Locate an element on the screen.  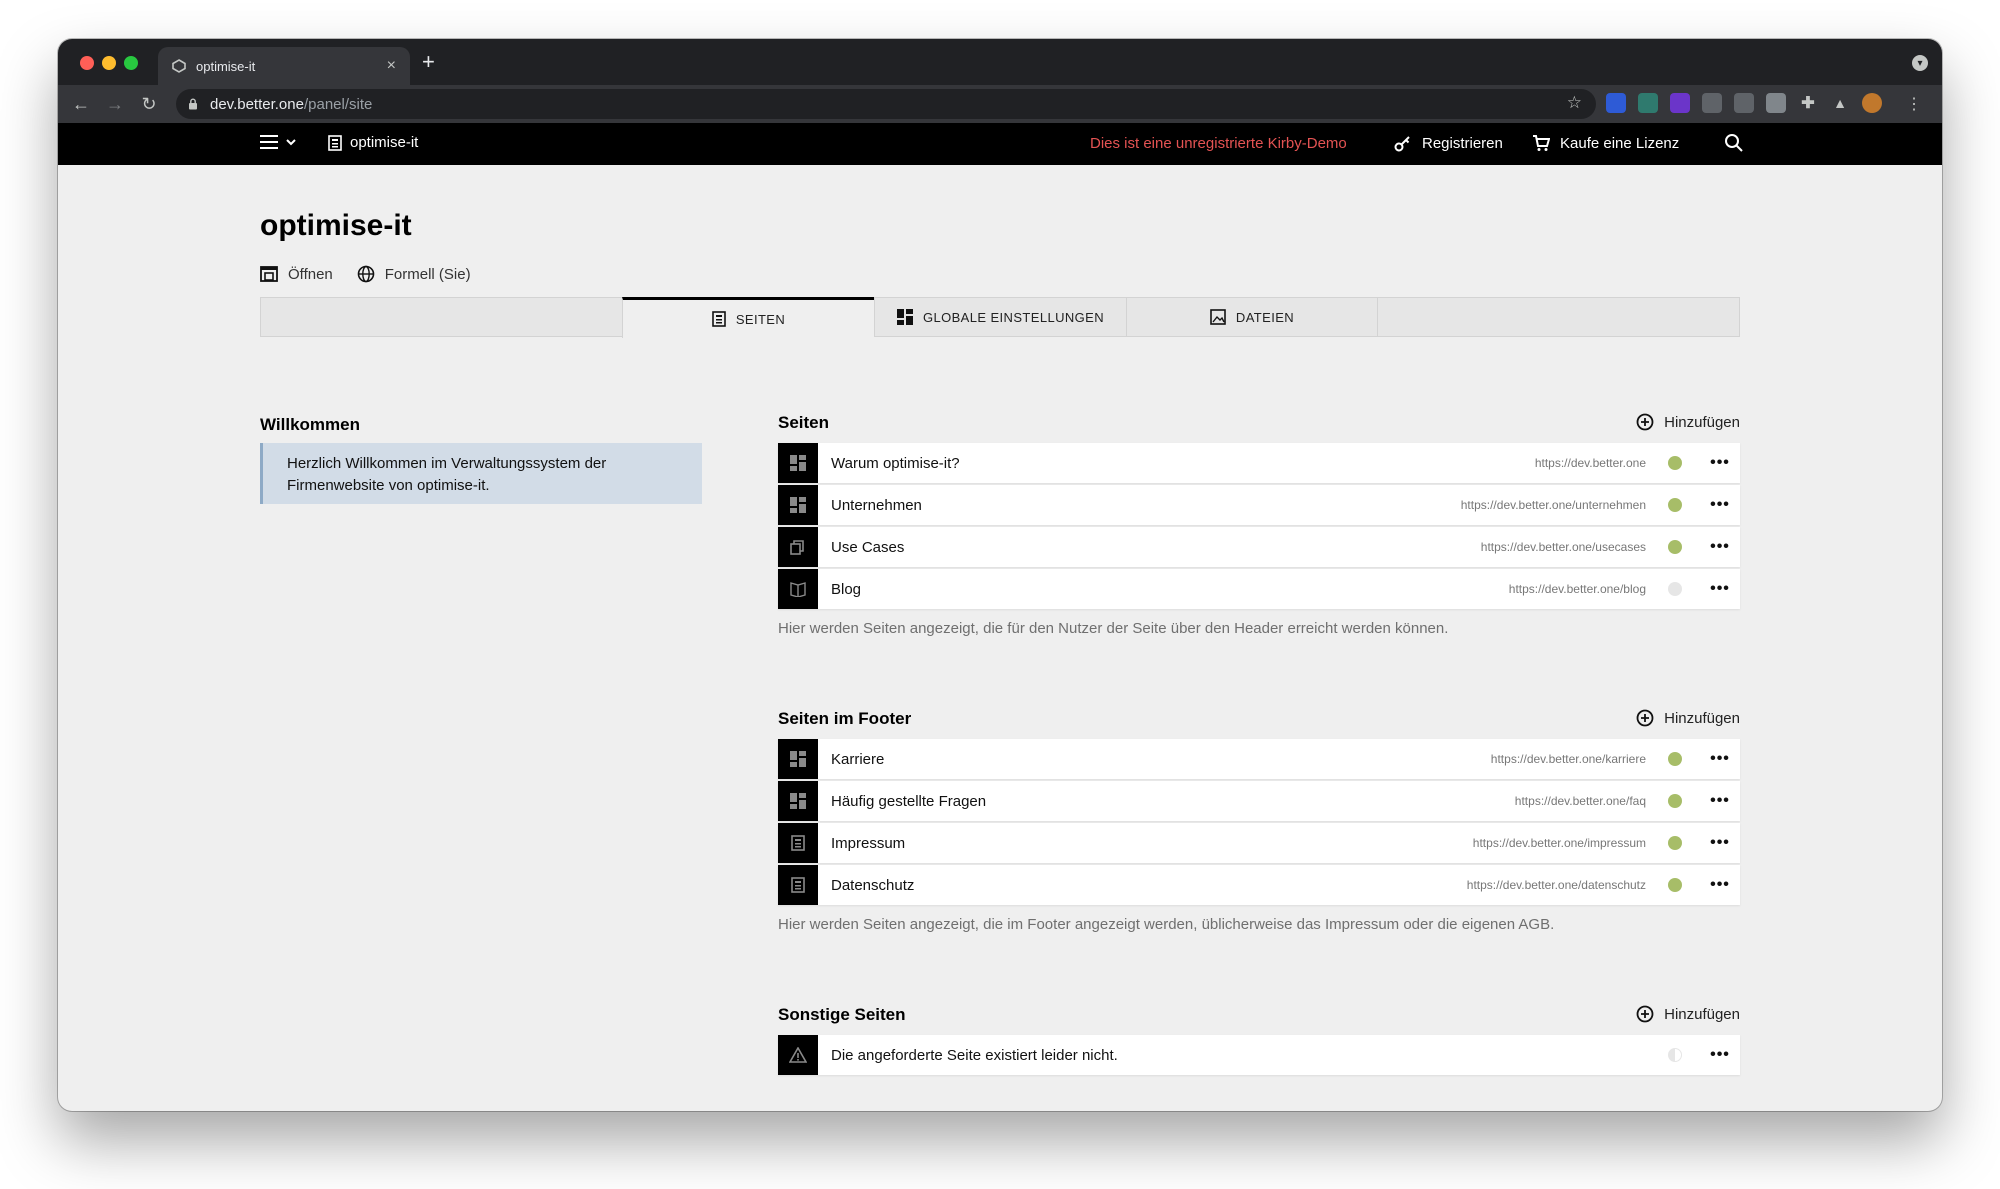
welcome-heading: Willkommen is located at coordinates (310, 424).